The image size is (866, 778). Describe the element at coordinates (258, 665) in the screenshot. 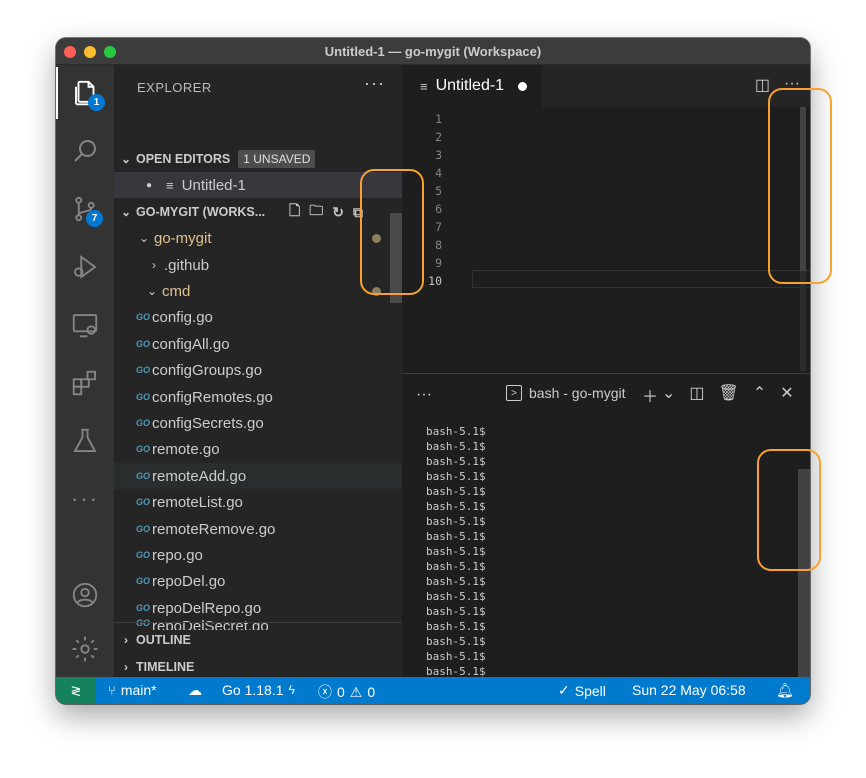

I see `timeline-header: › TIMELINE` at that location.